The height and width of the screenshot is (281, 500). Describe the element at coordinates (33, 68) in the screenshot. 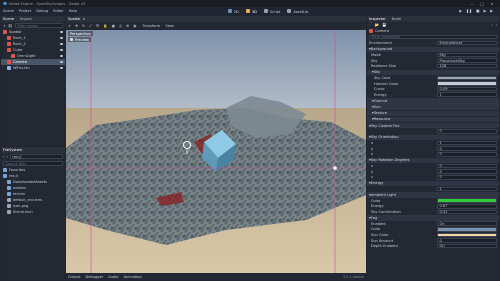

I see `scene-node-wenv-tsh: WEnv.tsh` at that location.